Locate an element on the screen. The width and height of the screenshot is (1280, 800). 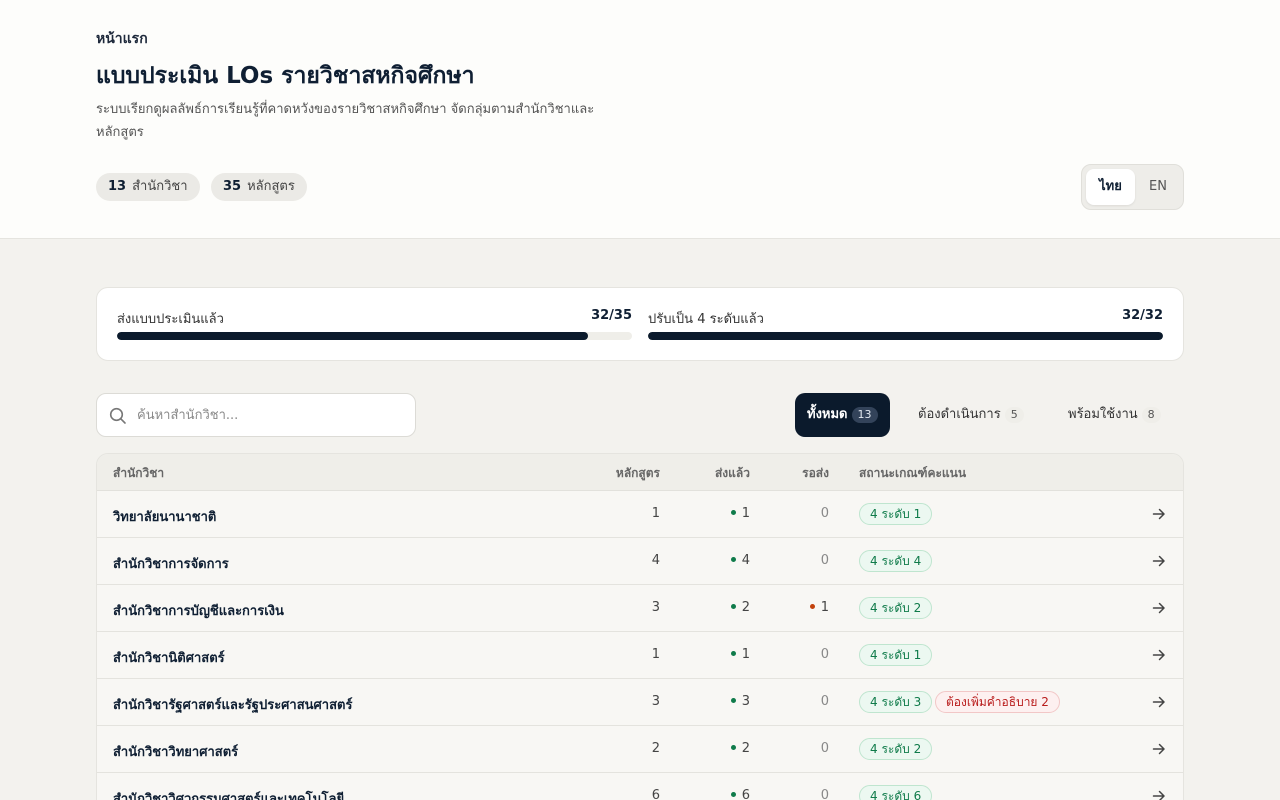
level-badge: 4 ระดับ 6 is located at coordinates (896, 792).